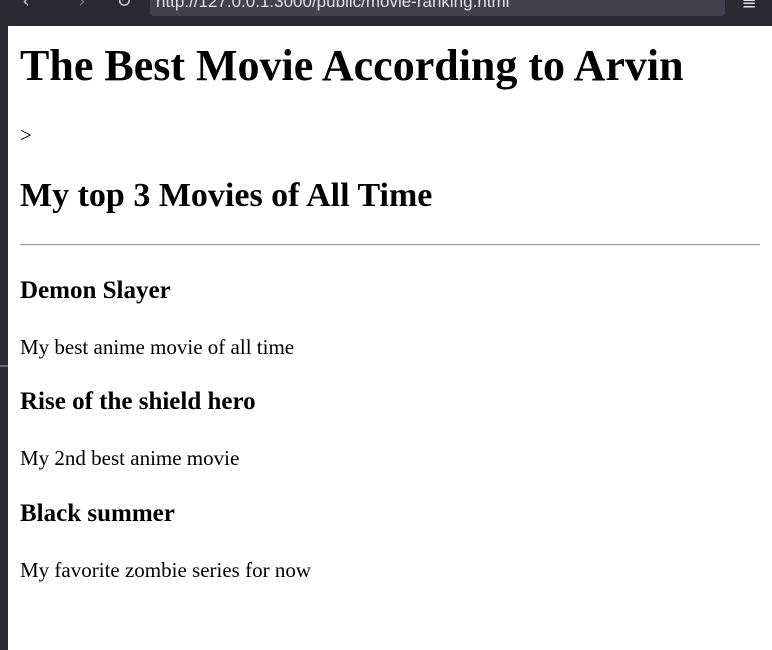  What do you see at coordinates (97, 513) in the screenshot?
I see `movie-title-3: Black summer` at bounding box center [97, 513].